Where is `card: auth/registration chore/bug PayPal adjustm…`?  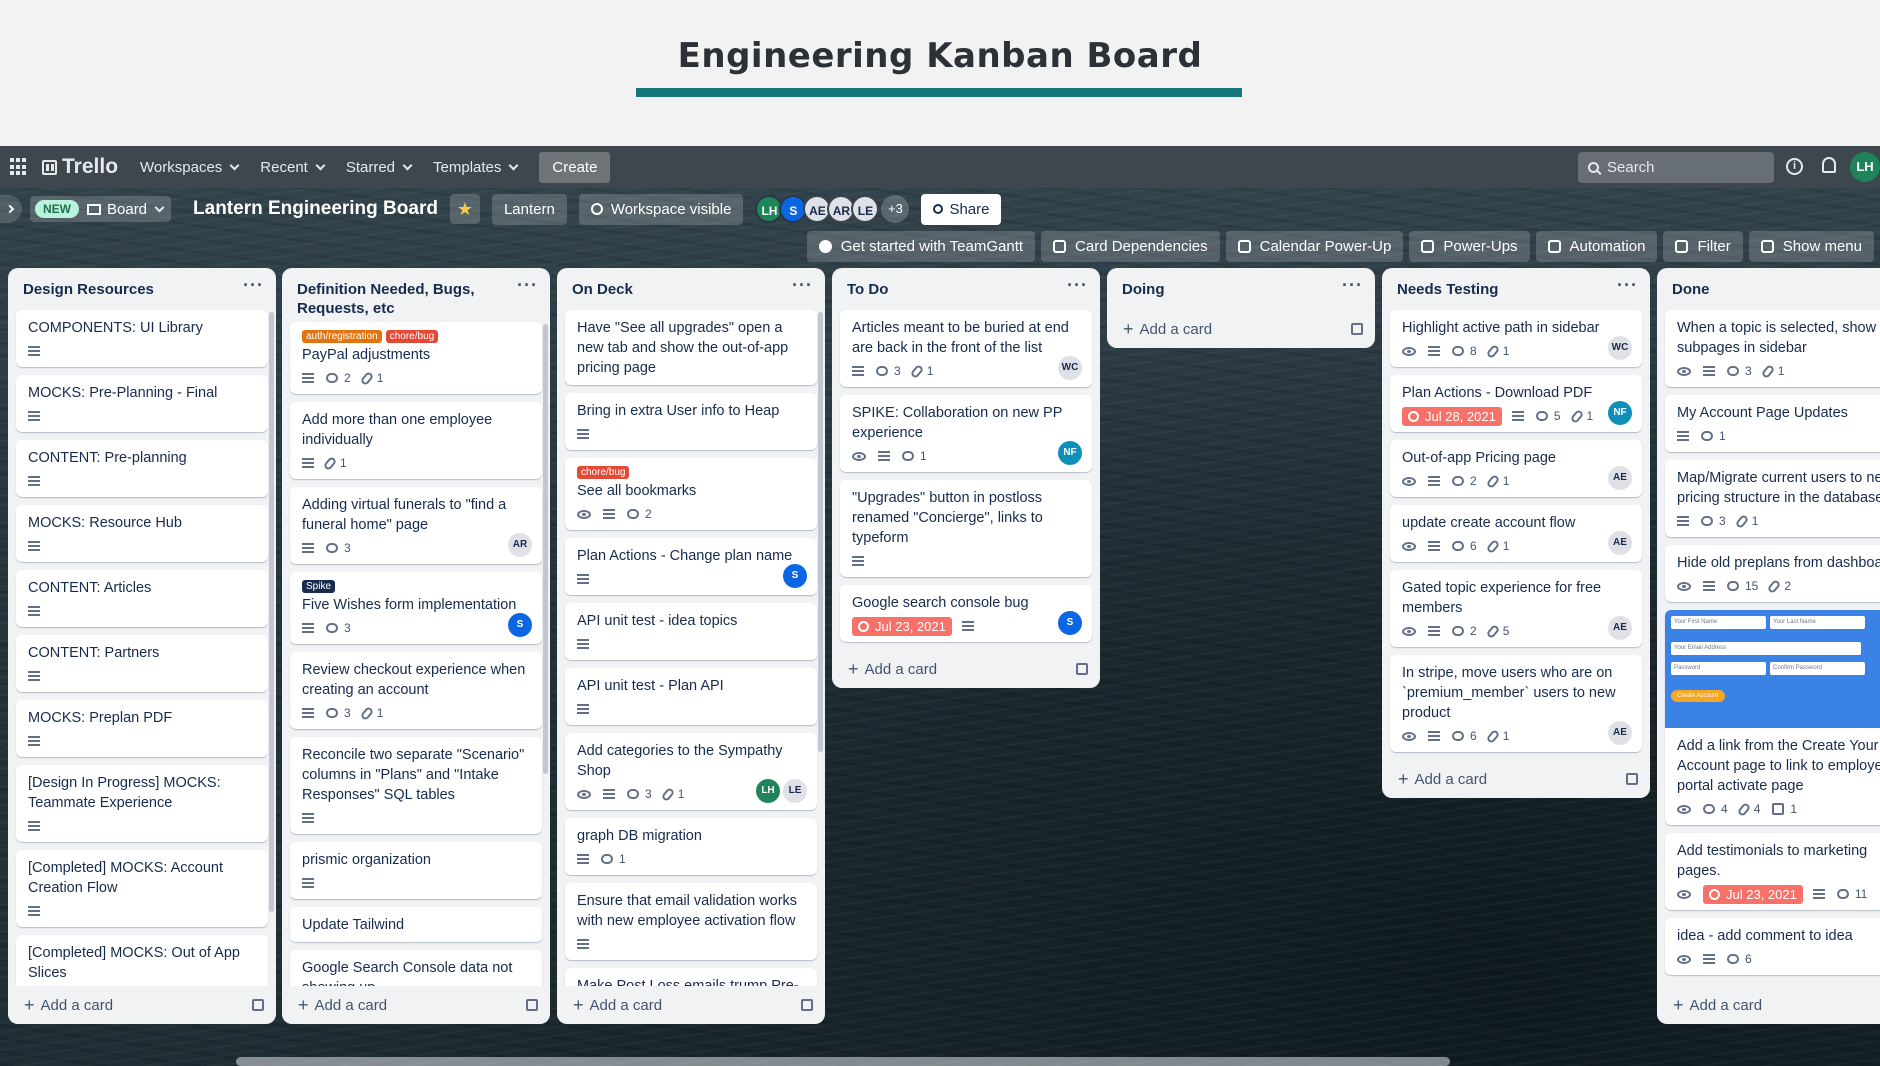
card: auth/registration chore/bug PayPal adjustm… is located at coordinates (416, 358).